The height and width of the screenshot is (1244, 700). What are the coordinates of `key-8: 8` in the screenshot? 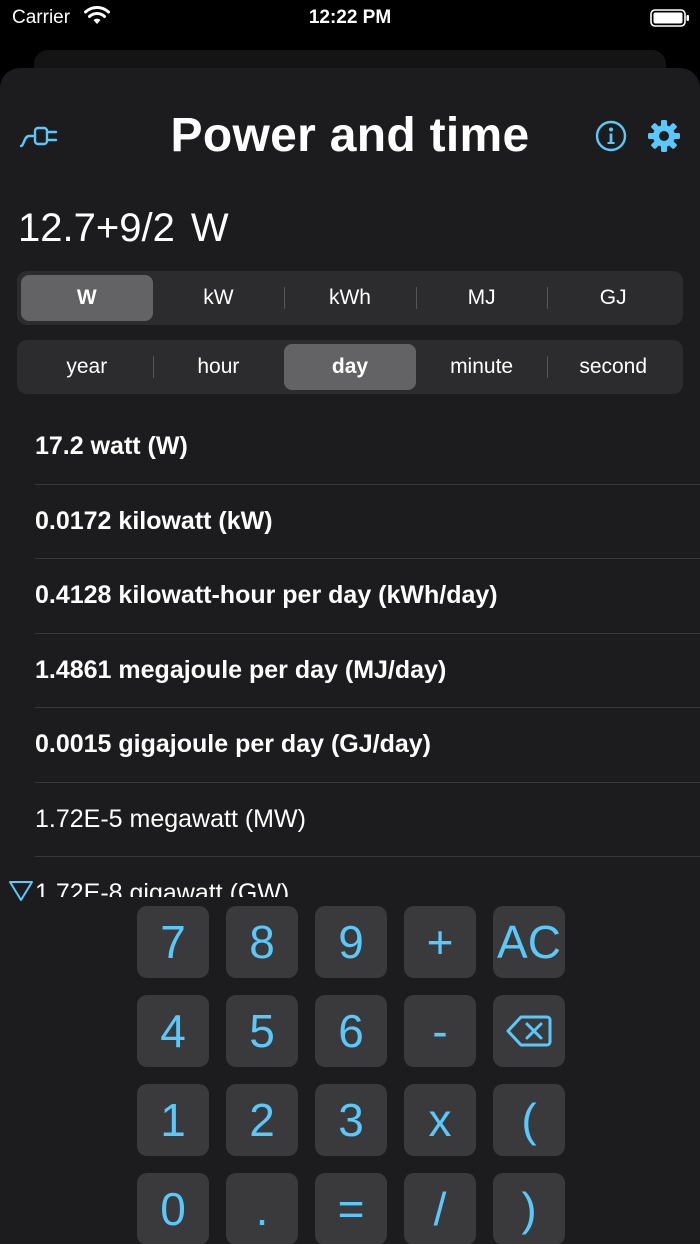 It's located at (262, 942).